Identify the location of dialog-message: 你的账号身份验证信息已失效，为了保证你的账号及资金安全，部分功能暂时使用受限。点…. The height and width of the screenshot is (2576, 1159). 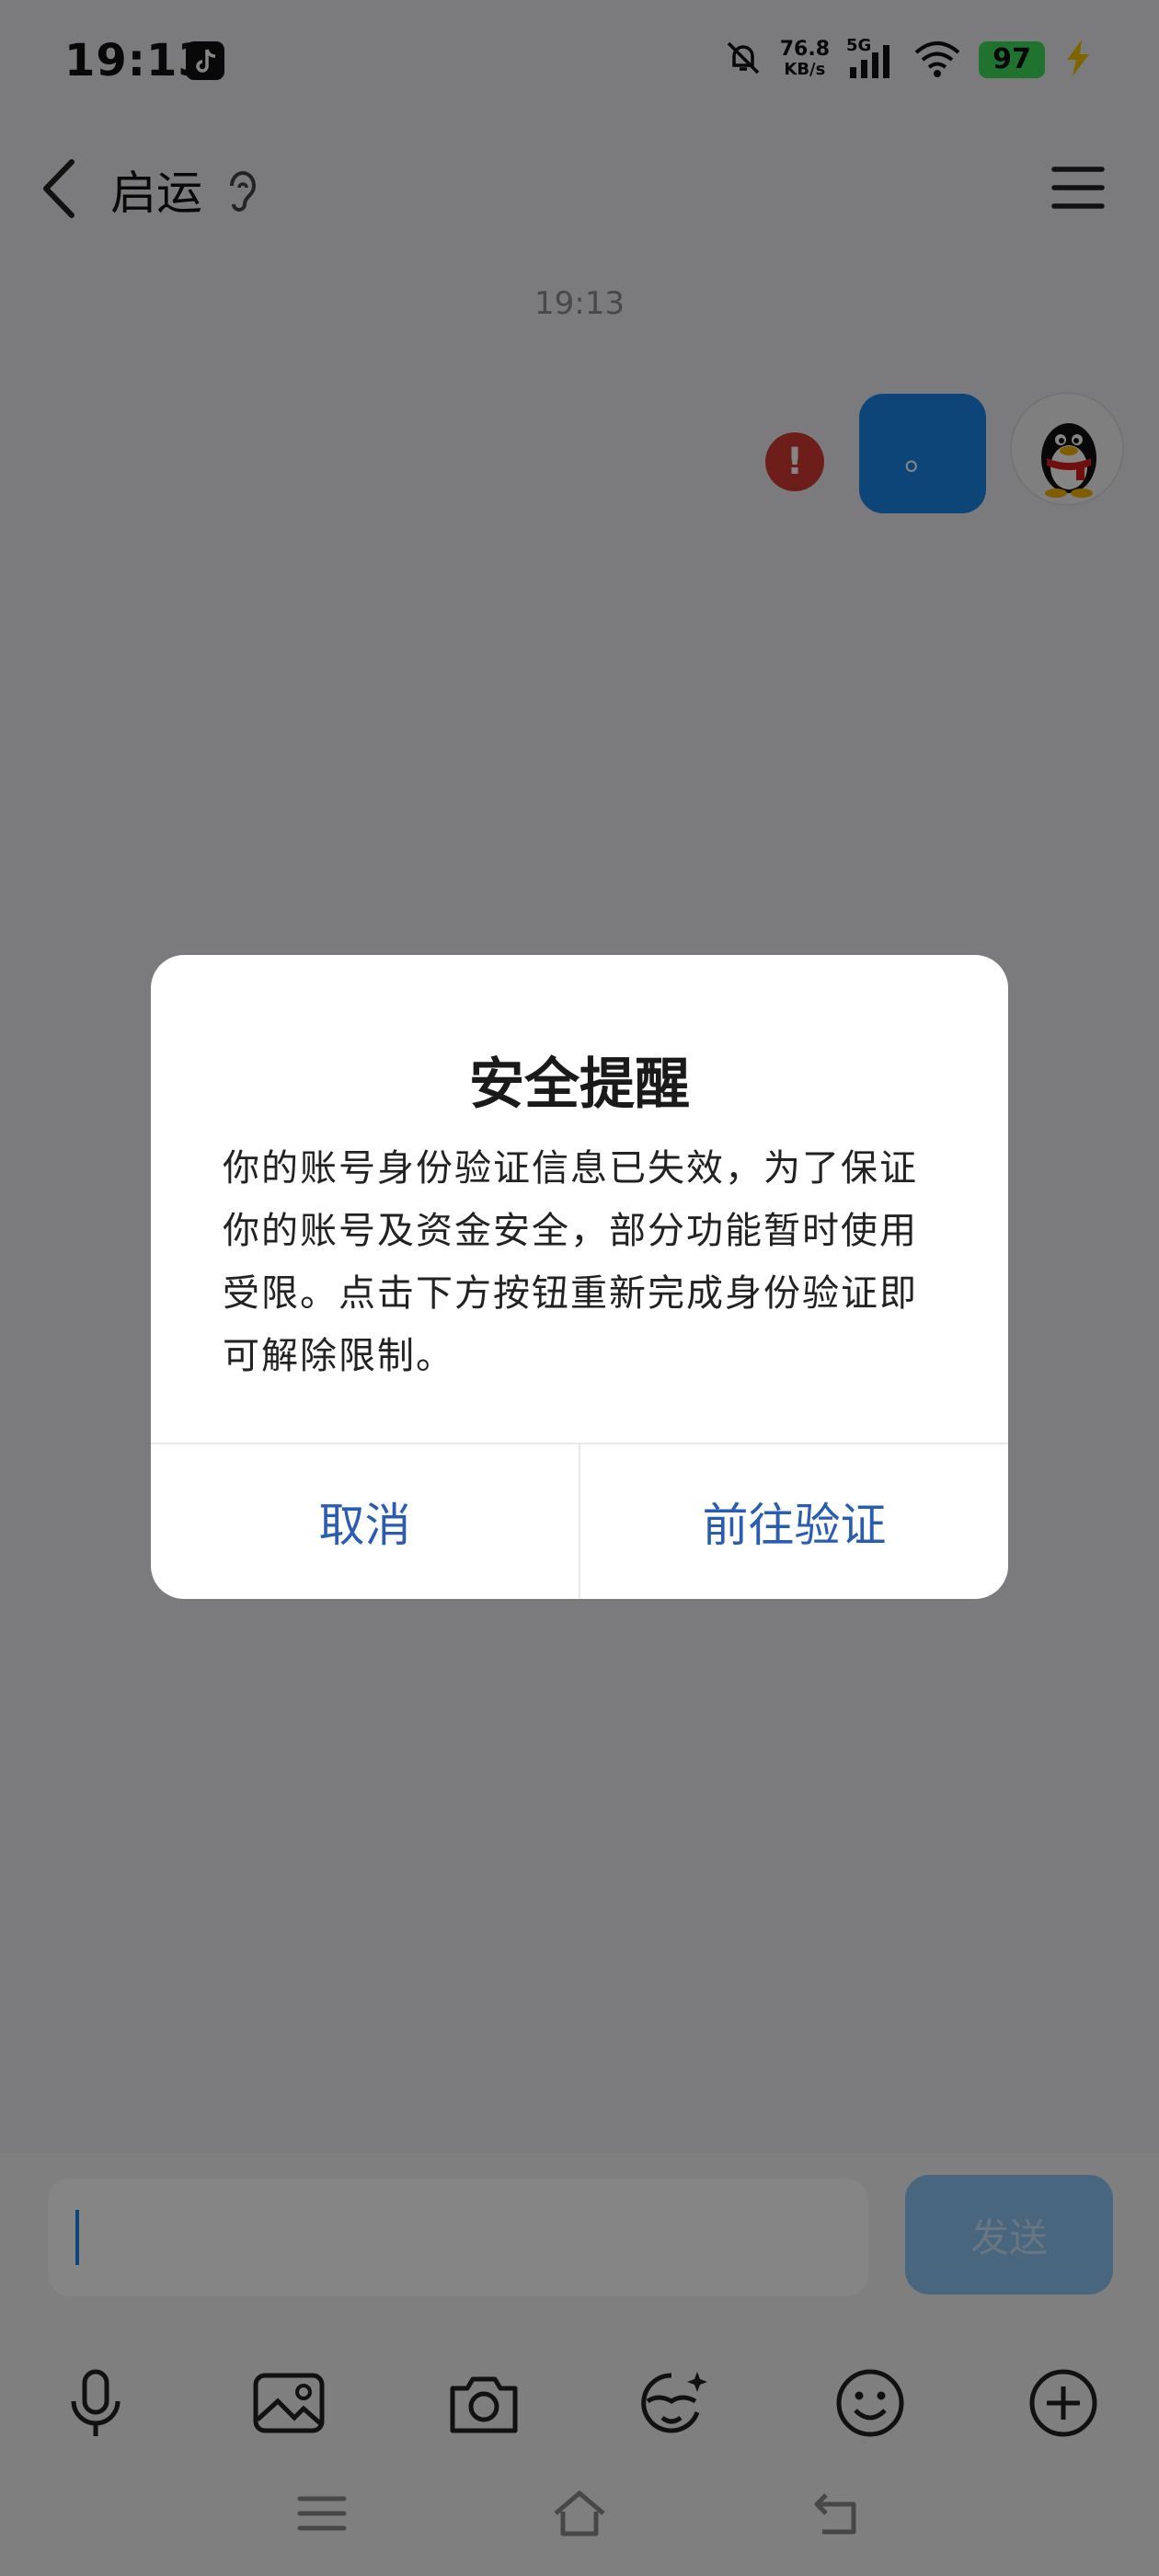
(570, 1262).